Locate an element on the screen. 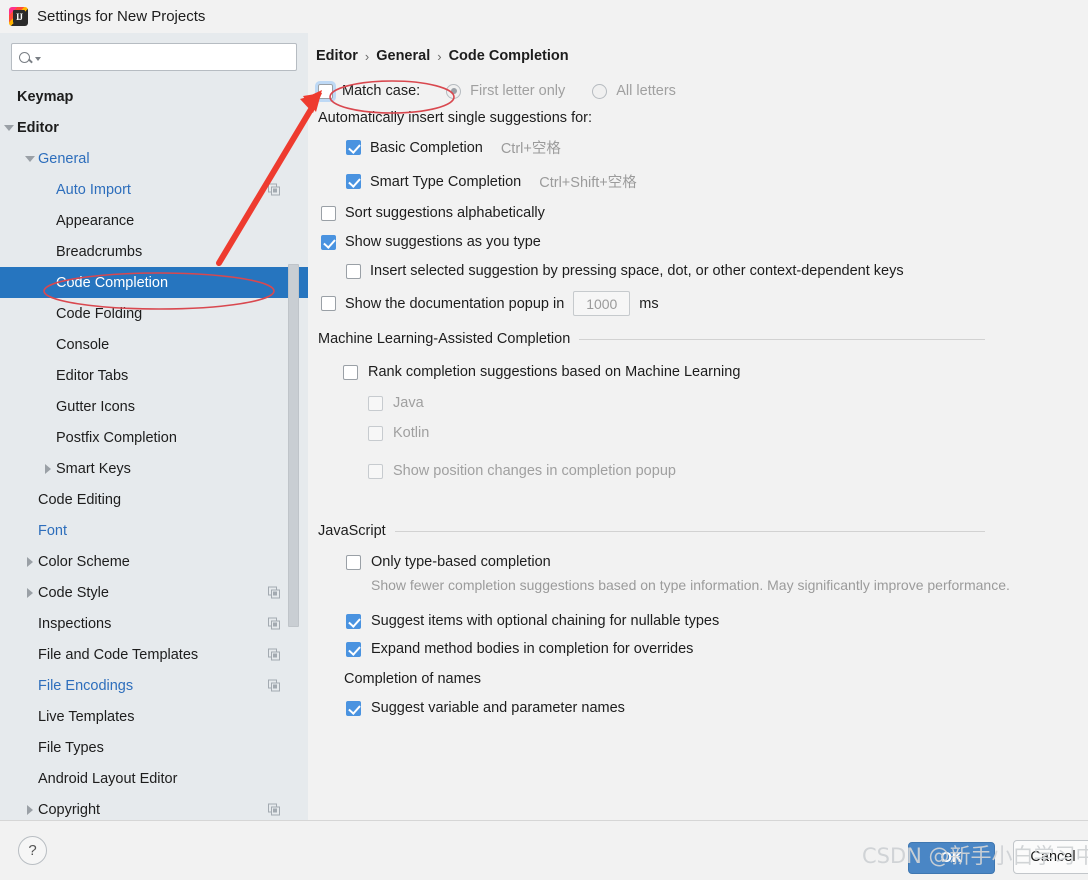 The width and height of the screenshot is (1088, 880). sort-alphabetically-checkbox is located at coordinates (328, 213).